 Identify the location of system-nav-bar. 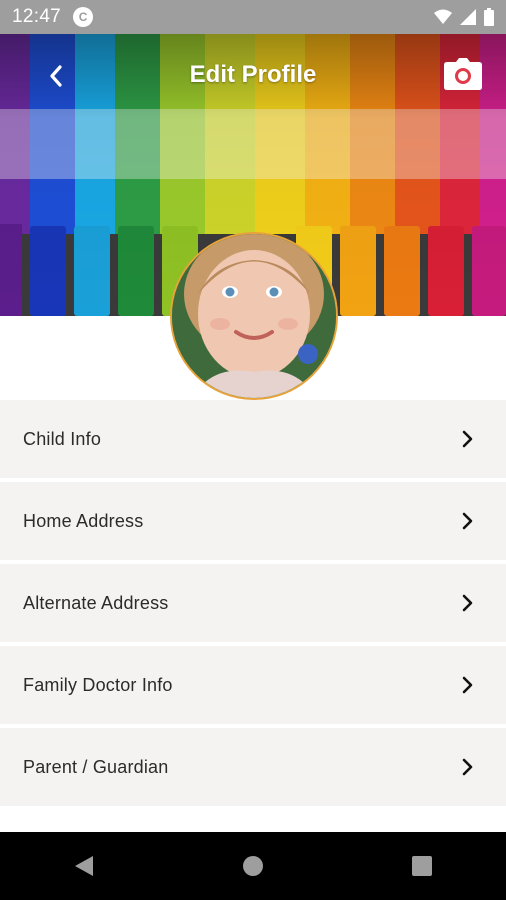
(253, 866).